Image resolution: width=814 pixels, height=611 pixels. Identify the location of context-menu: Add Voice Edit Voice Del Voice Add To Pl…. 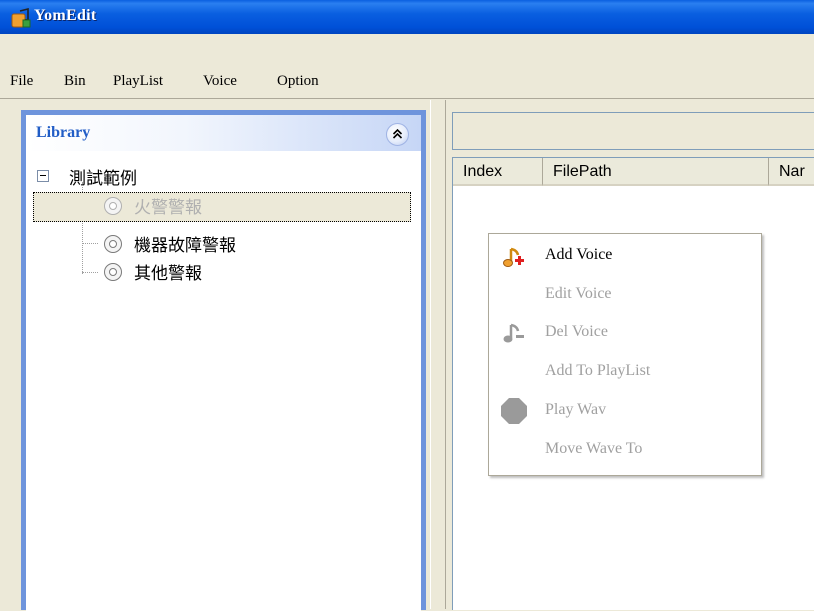
(625, 354).